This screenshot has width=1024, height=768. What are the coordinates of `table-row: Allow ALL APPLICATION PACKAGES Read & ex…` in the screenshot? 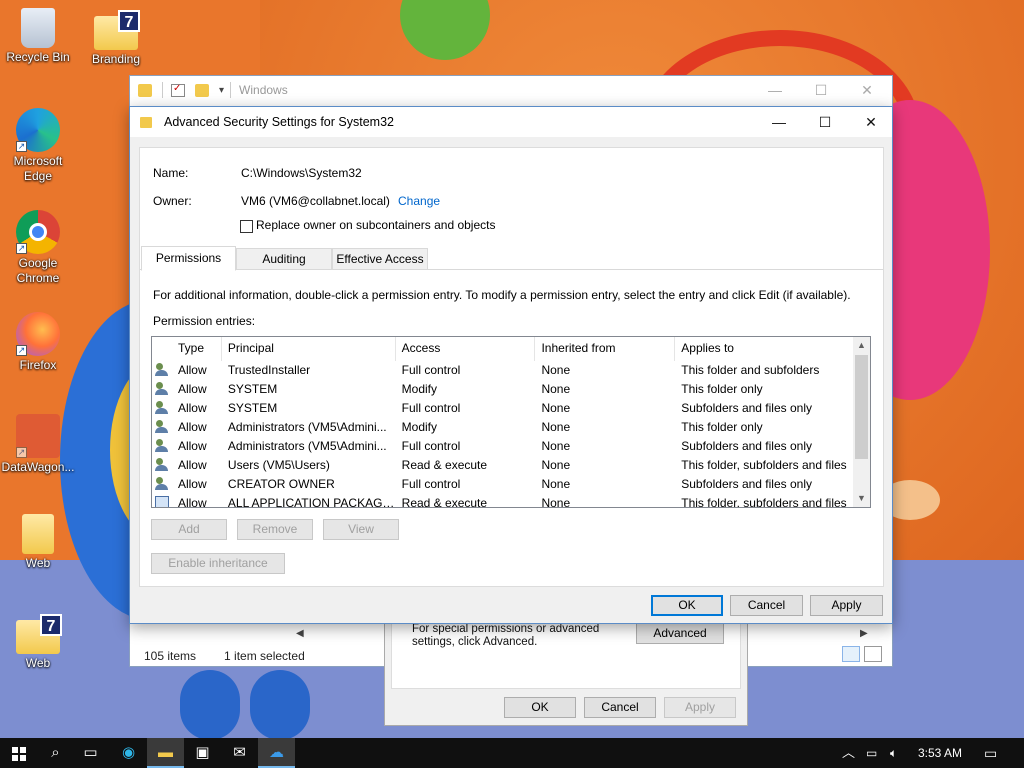 It's located at (503, 501).